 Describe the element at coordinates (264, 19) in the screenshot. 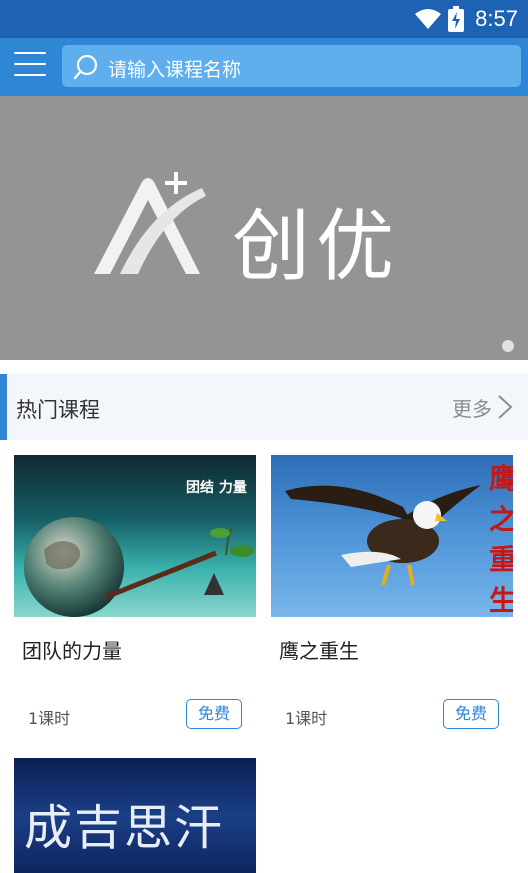

I see `status-bar: 8:57` at that location.